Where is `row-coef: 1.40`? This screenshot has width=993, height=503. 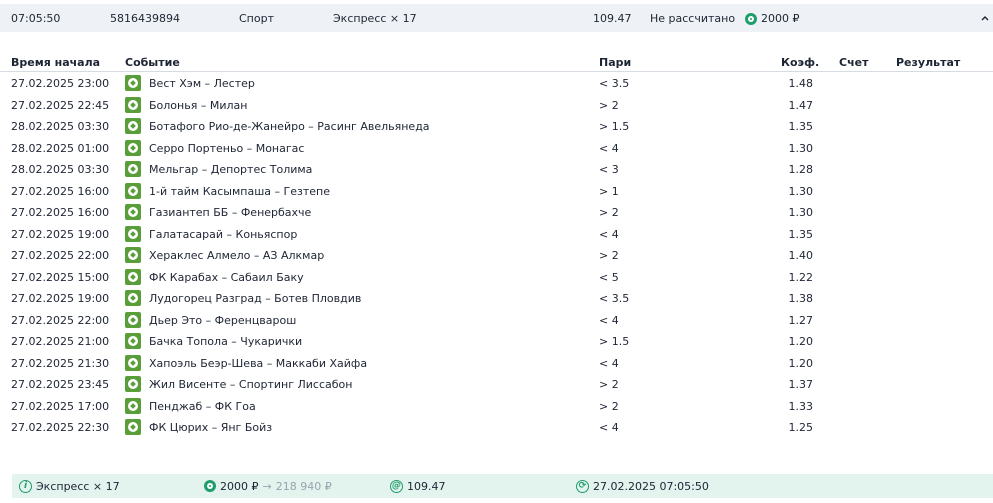 row-coef: 1.40 is located at coordinates (801, 255).